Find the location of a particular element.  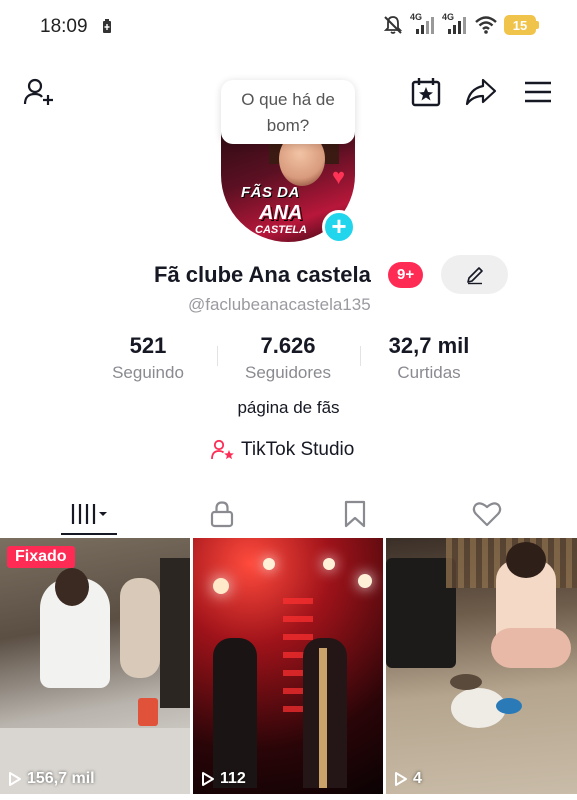

tiktok-studio-link: TikTok Studio is located at coordinates (282, 450).